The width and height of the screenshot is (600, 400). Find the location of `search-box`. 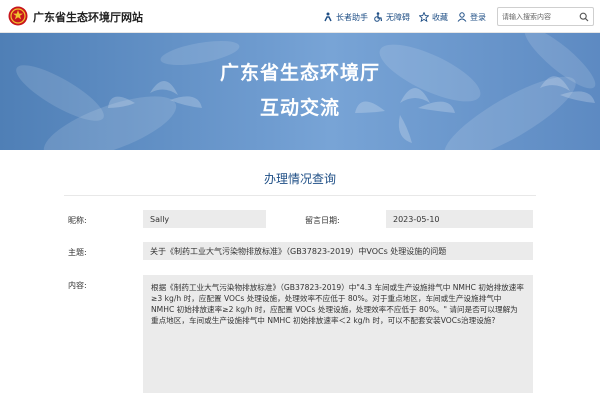

search-box is located at coordinates (545, 16).